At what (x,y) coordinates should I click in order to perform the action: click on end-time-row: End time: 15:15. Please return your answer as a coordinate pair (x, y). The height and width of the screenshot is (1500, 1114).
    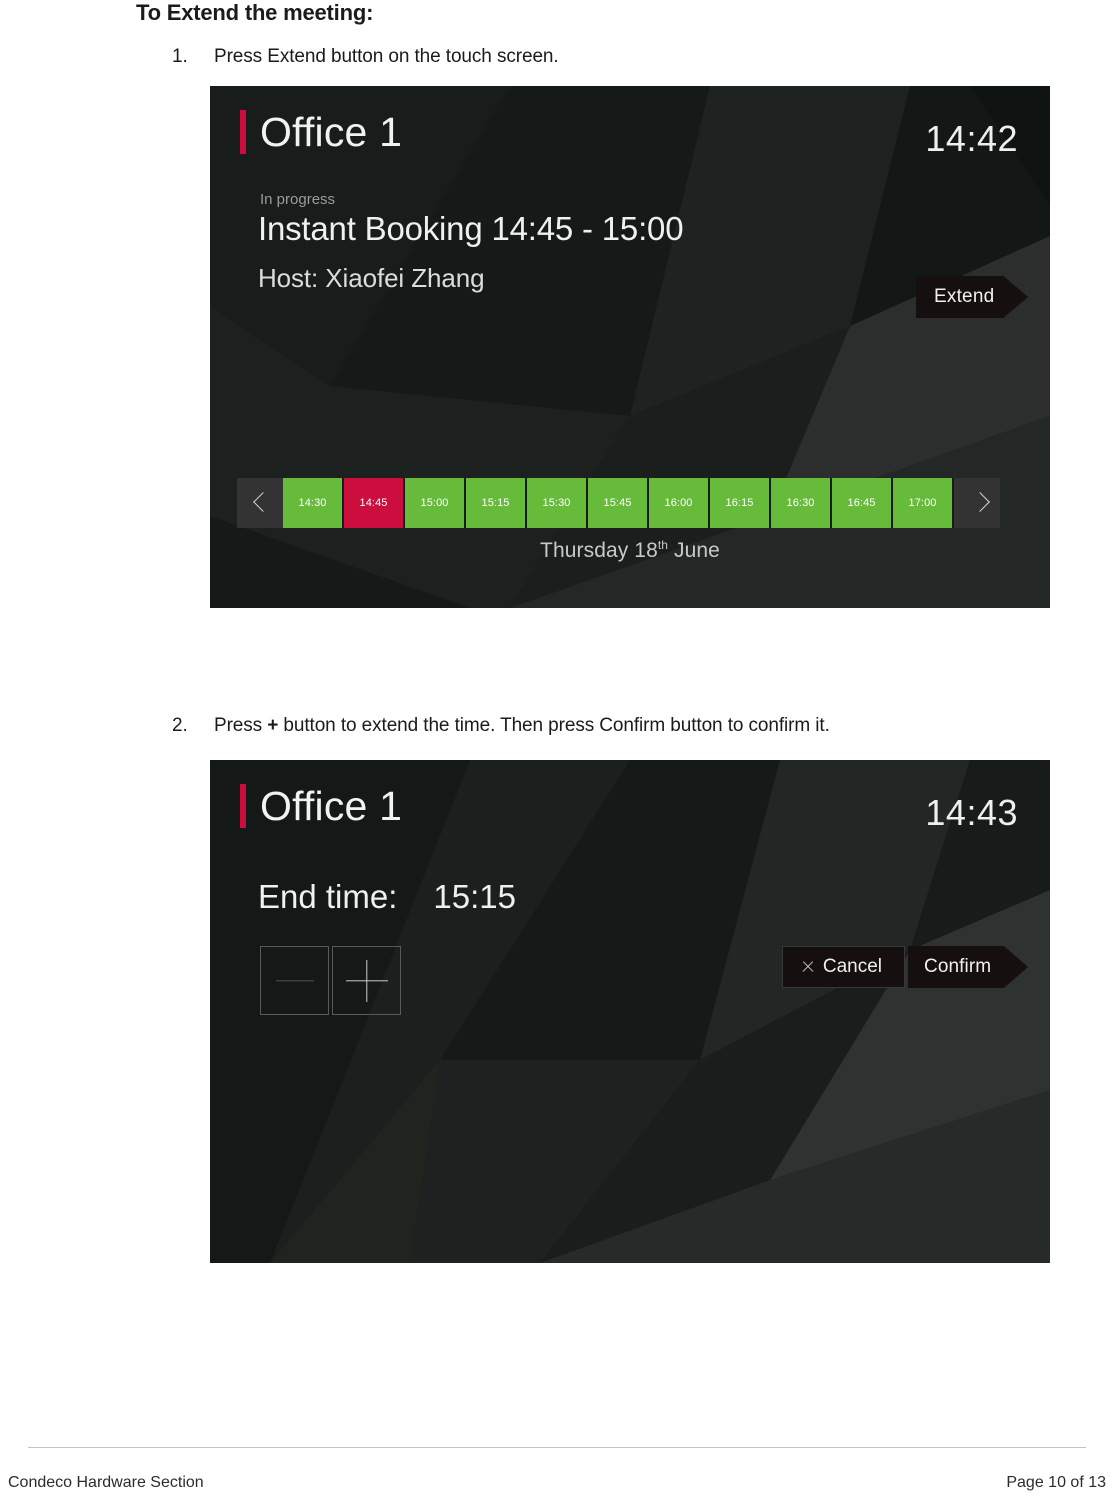
    Looking at the image, I should click on (387, 897).